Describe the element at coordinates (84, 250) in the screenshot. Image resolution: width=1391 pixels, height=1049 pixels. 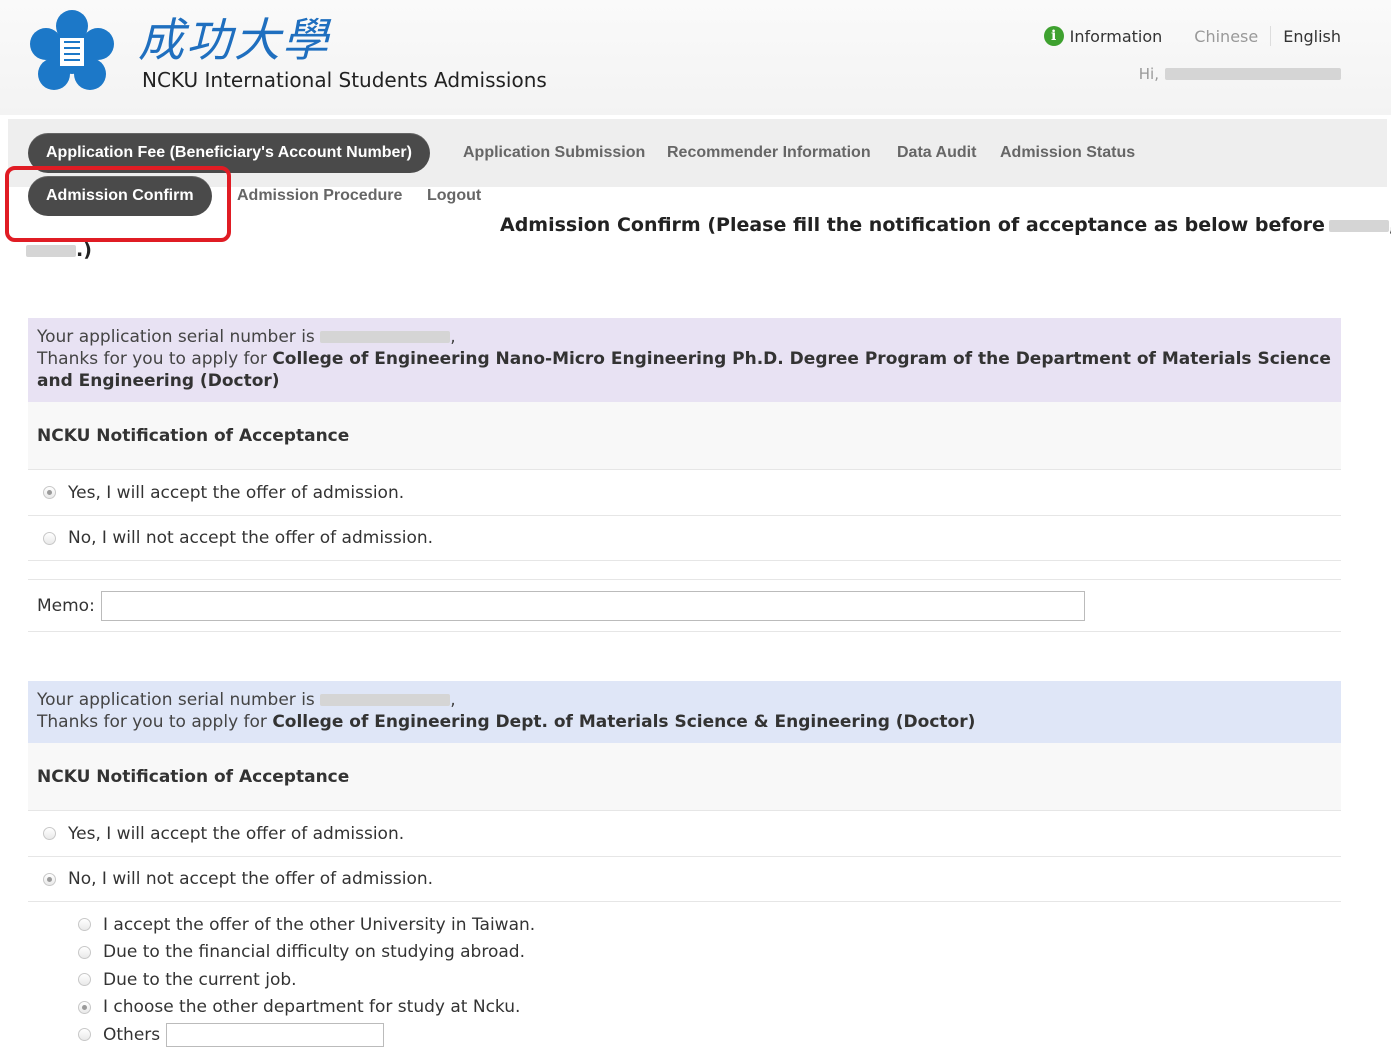
I see `page-heading-tail: .)` at that location.